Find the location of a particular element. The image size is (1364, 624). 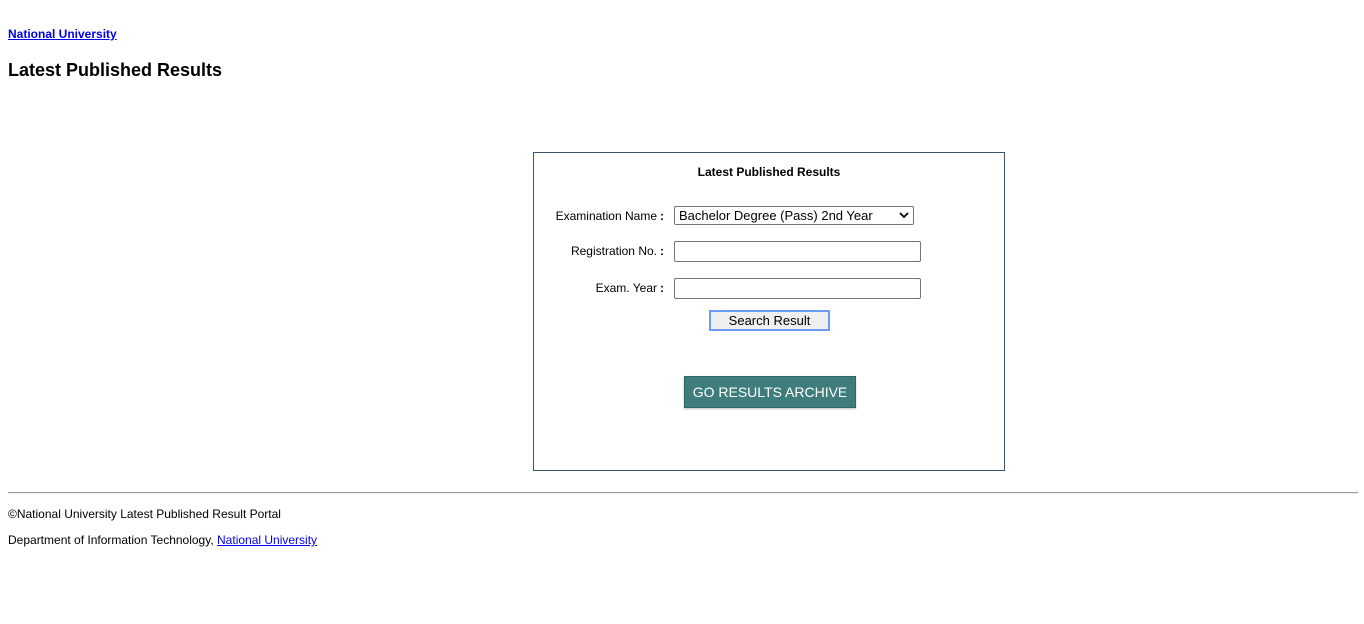

registration-label: Registration No.: is located at coordinates (617, 251).